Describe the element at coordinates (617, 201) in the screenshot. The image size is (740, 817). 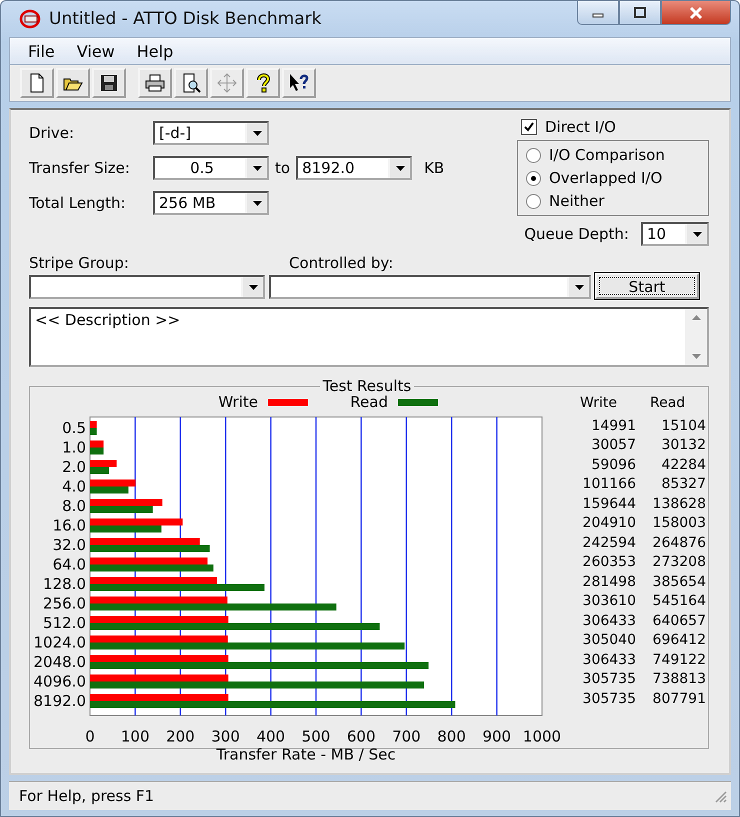
I see `io-mode-radio: Neither` at that location.